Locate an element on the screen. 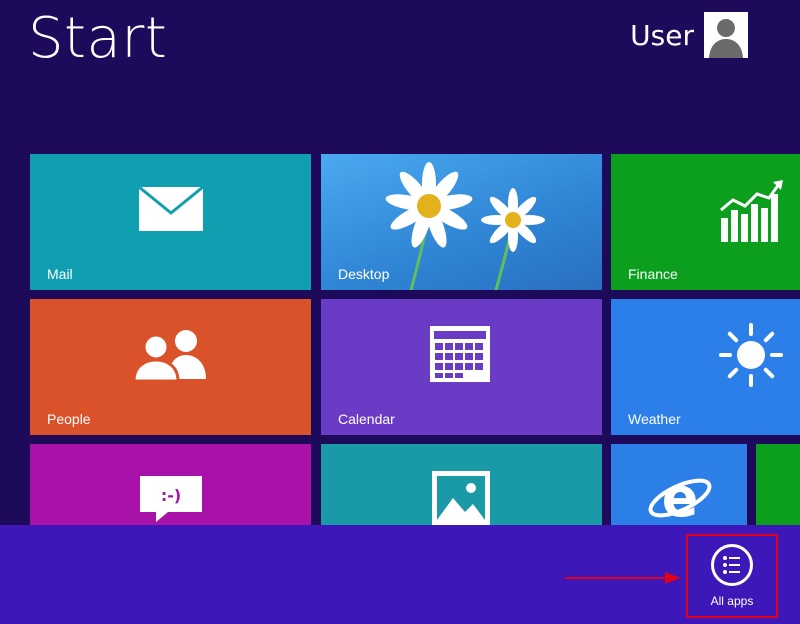 Image resolution: width=800 pixels, height=624 pixels. messaging-icon: :-) is located at coordinates (171, 499).